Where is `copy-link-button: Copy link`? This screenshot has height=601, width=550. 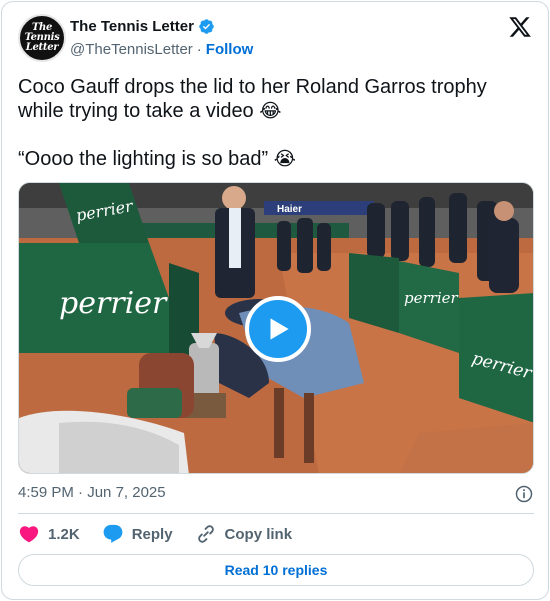 copy-link-button: Copy link is located at coordinates (244, 534).